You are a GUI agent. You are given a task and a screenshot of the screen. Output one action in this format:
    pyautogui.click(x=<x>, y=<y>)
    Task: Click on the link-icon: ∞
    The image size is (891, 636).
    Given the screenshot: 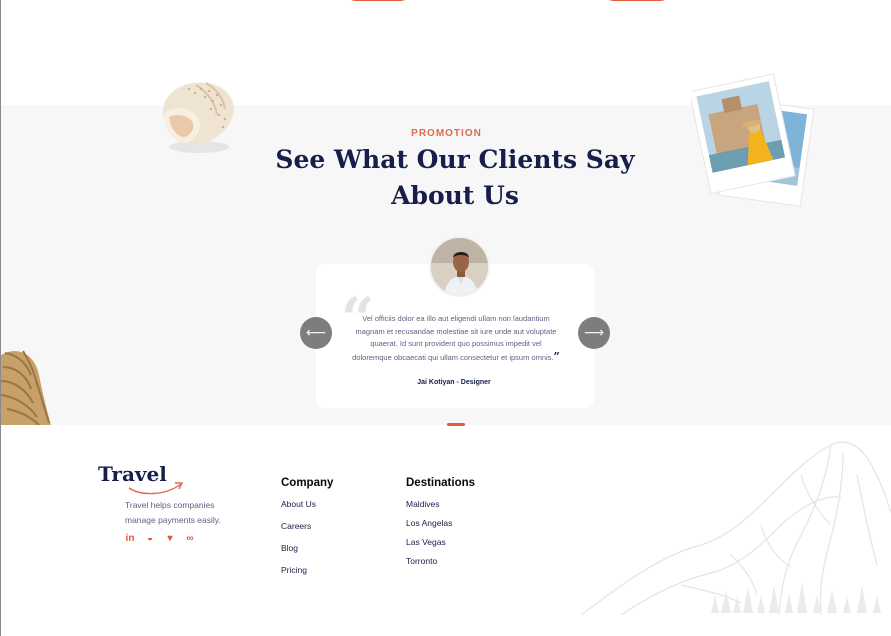 What is the action you would take?
    pyautogui.click(x=190, y=539)
    